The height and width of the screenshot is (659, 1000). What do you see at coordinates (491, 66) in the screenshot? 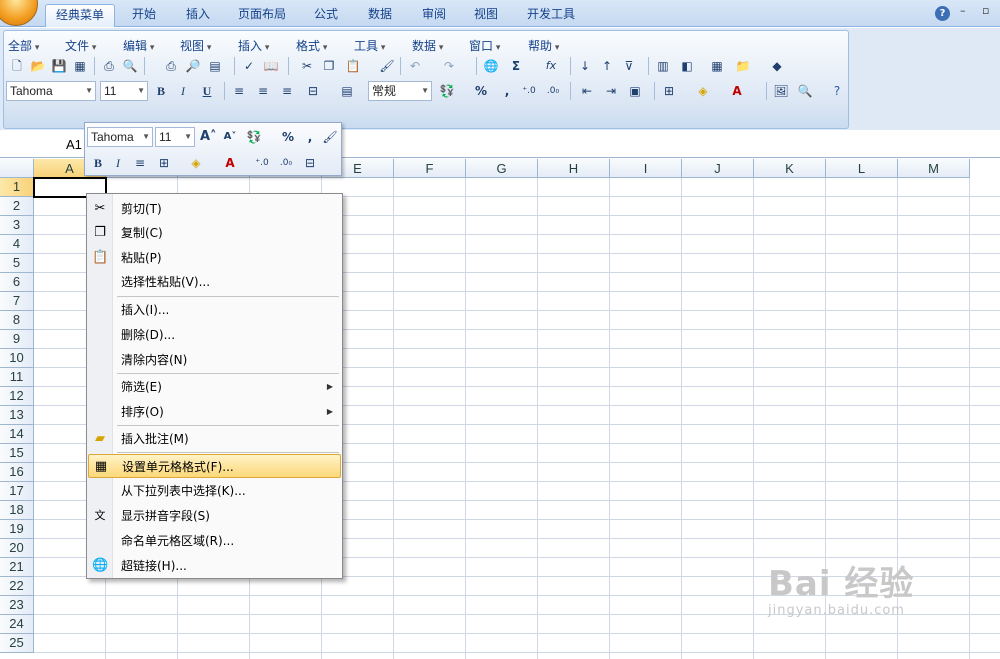
I see `hyperlink-icon: 🌐` at bounding box center [491, 66].